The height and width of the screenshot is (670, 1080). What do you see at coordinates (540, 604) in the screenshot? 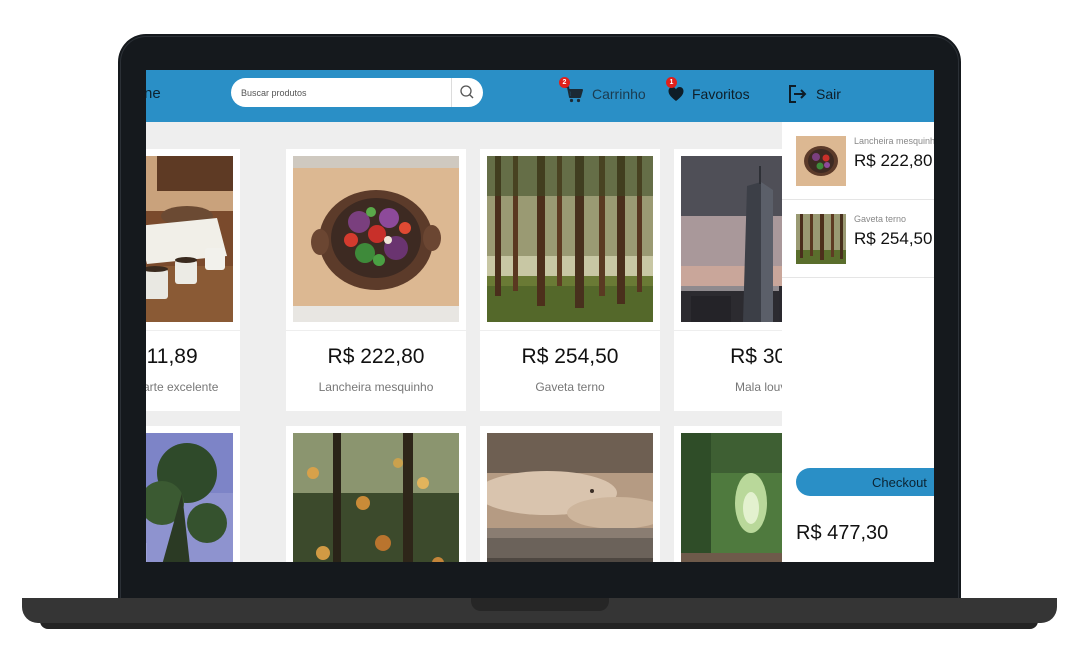
I see `laptop-notch` at bounding box center [540, 604].